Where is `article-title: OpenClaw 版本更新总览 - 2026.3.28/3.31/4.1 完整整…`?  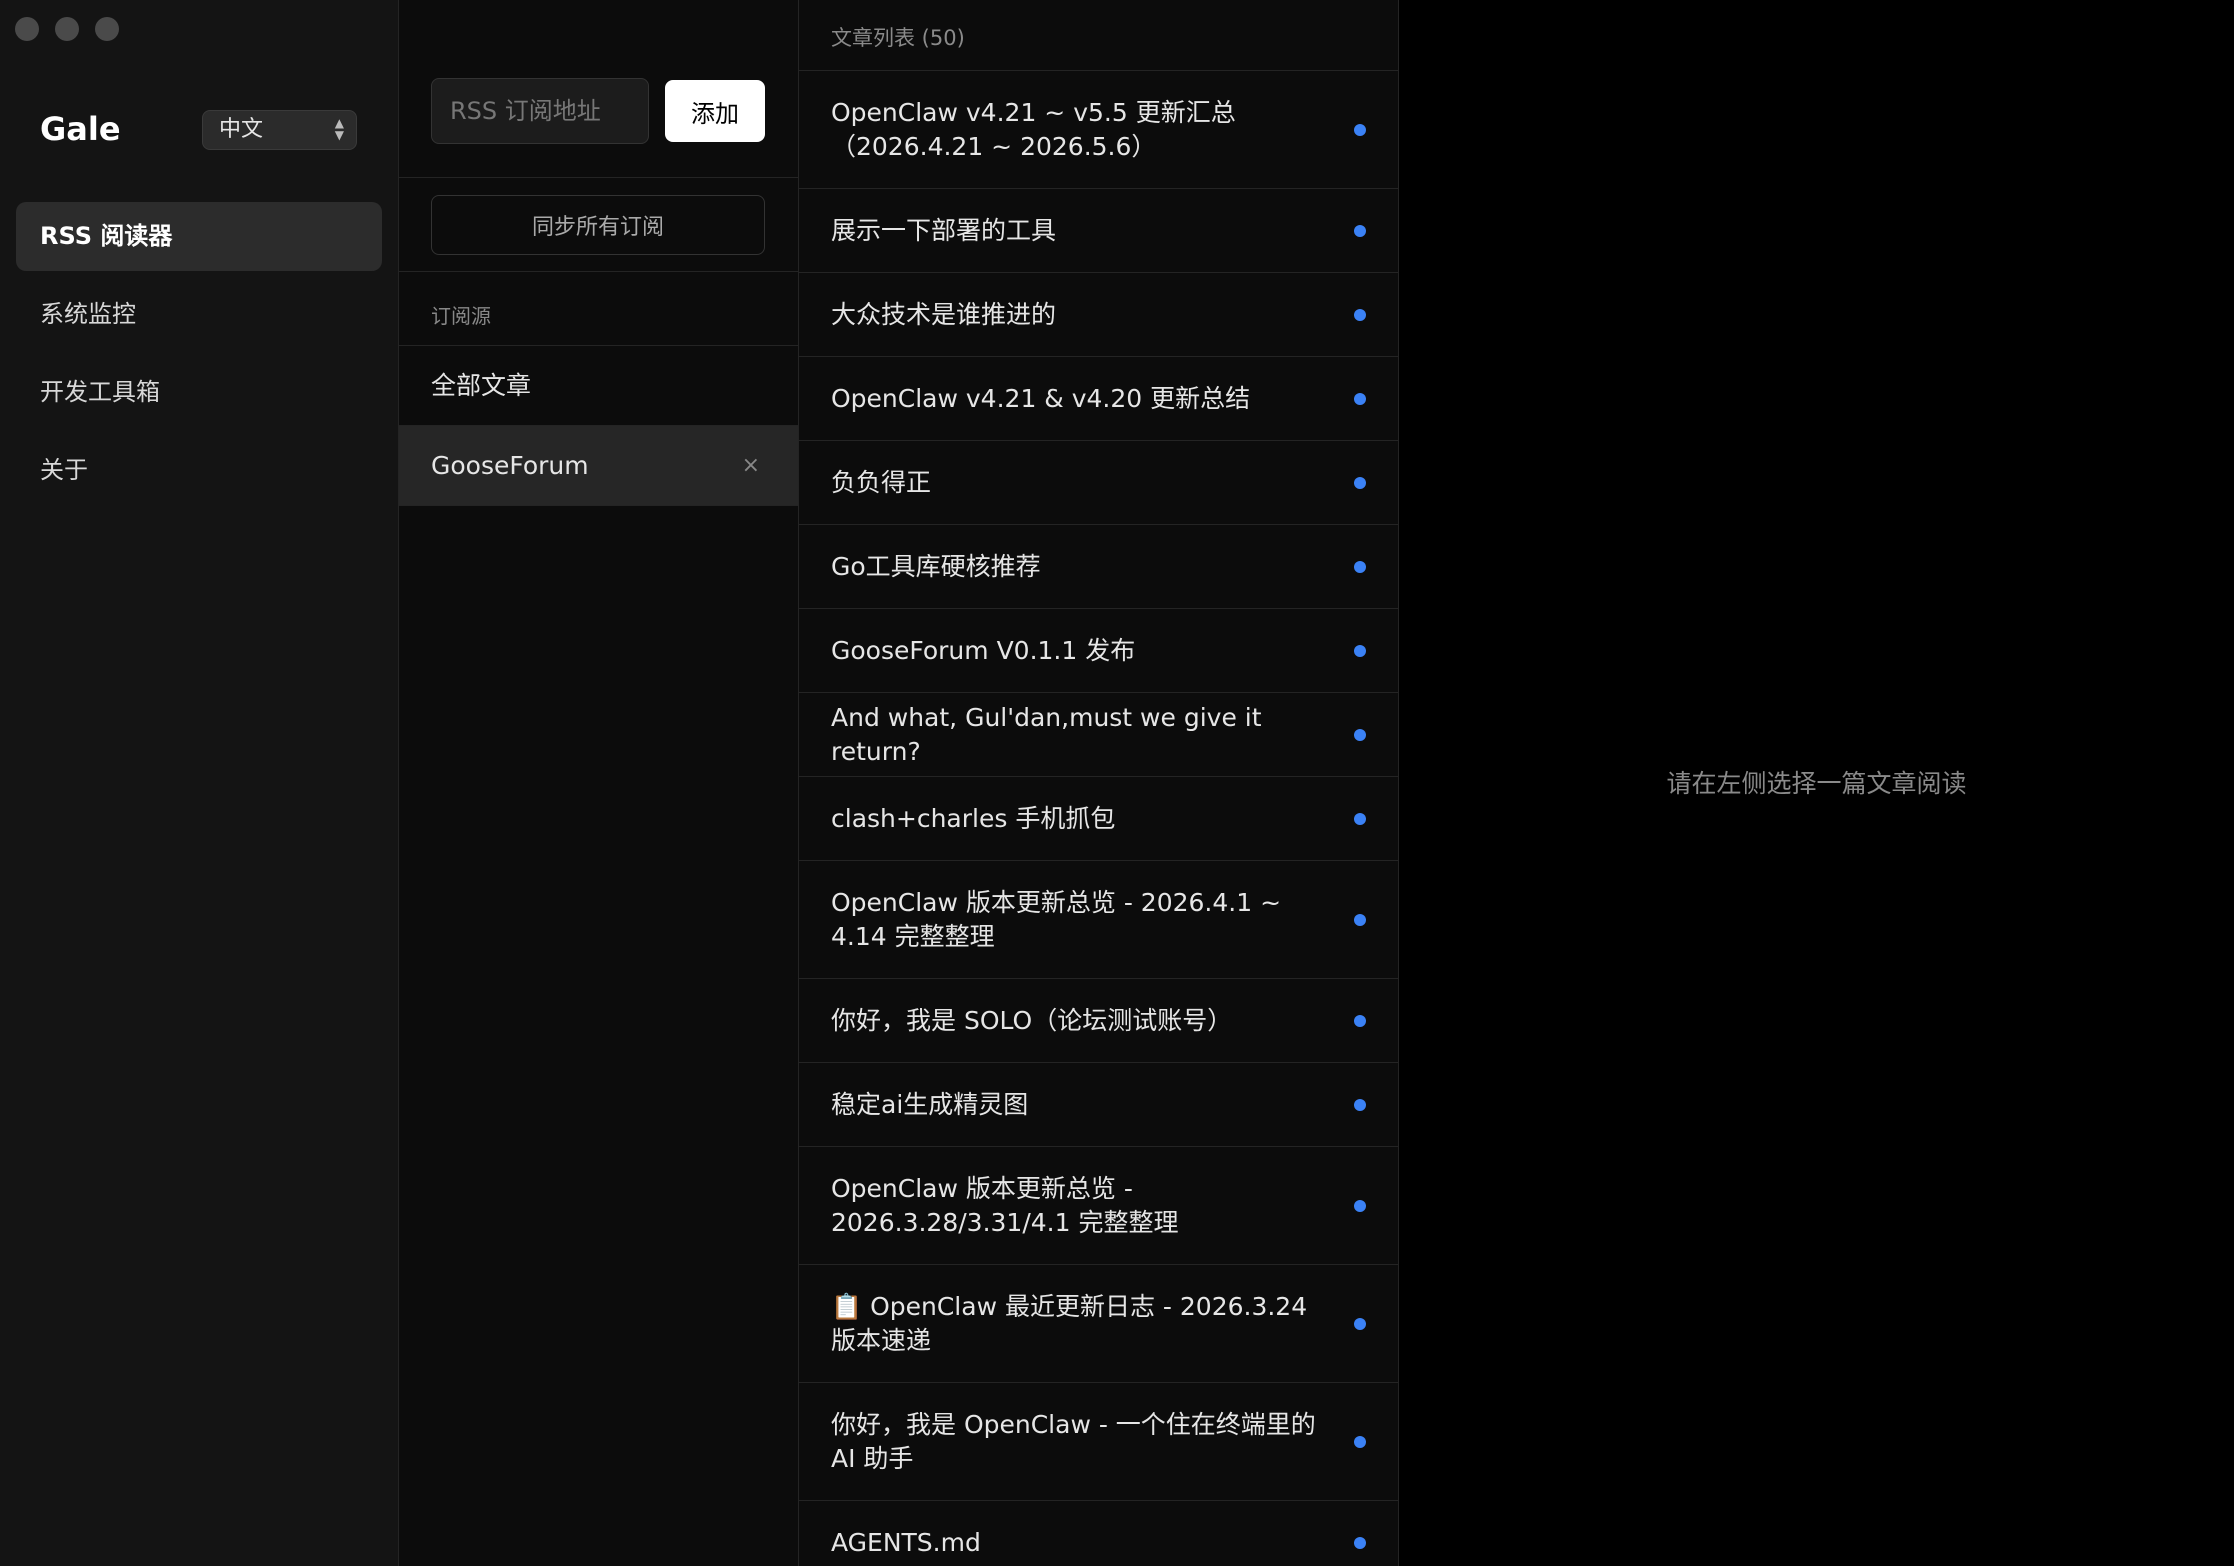
article-title: OpenClaw 版本更新总览 - 2026.3.28/3.31/4.1 完整整… is located at coordinates (1005, 1205).